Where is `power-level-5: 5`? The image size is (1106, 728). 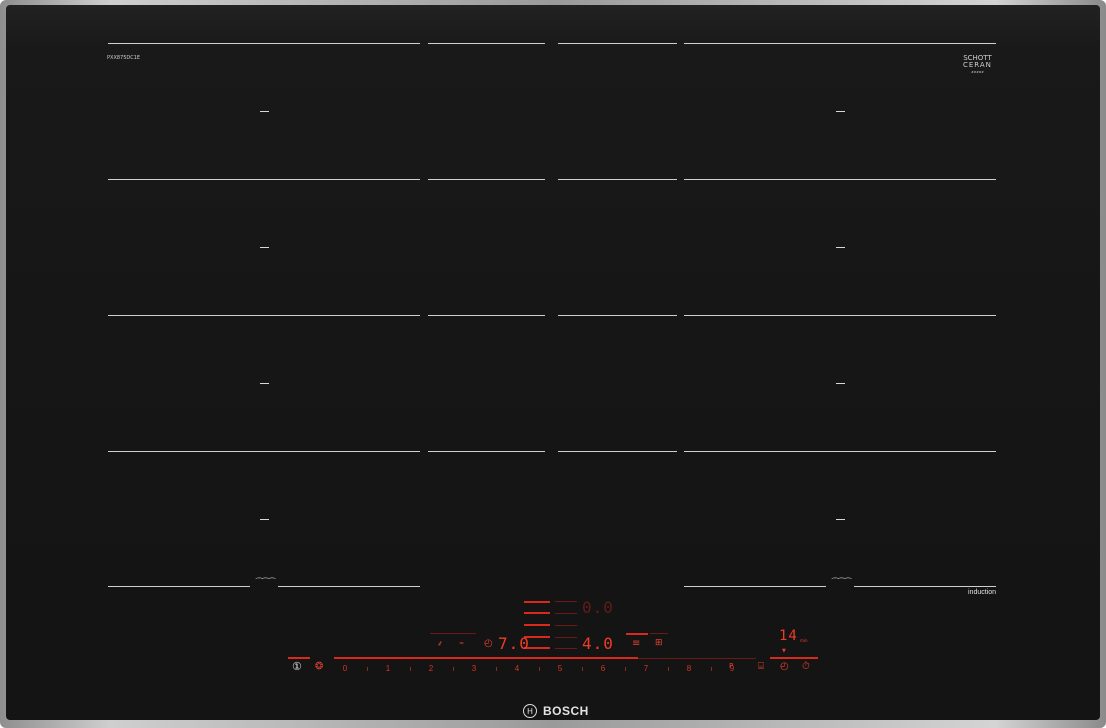 power-level-5: 5 is located at coordinates (560, 668).